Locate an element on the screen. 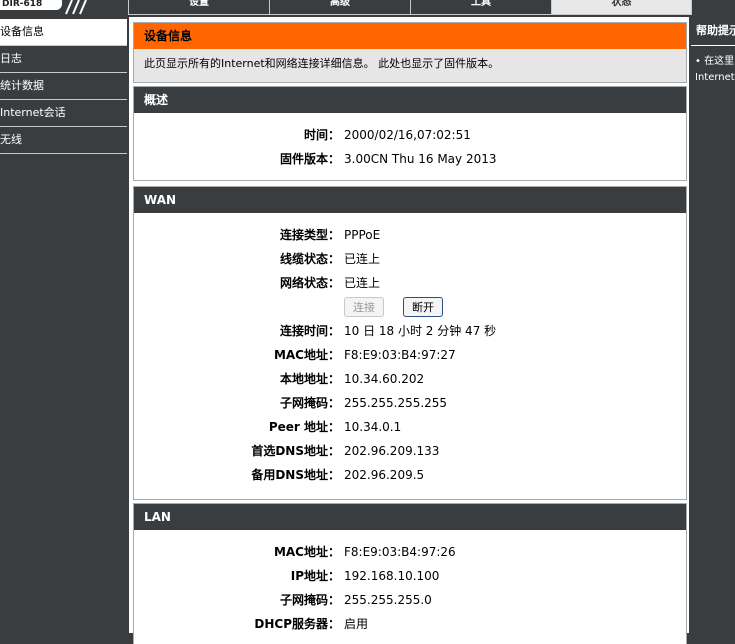  logo: DIR-618 is located at coordinates (31, 5).